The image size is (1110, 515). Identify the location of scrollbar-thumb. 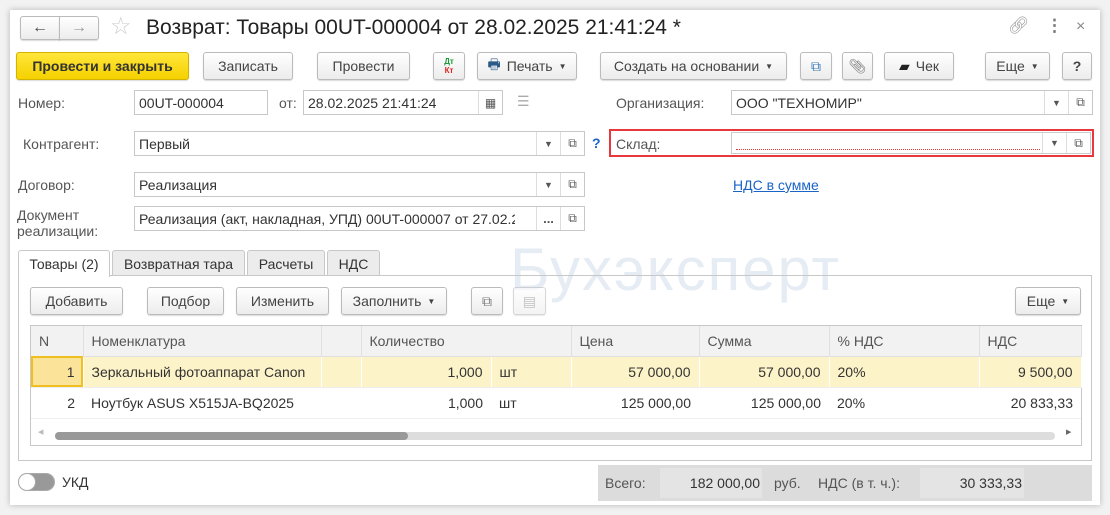
(231, 436).